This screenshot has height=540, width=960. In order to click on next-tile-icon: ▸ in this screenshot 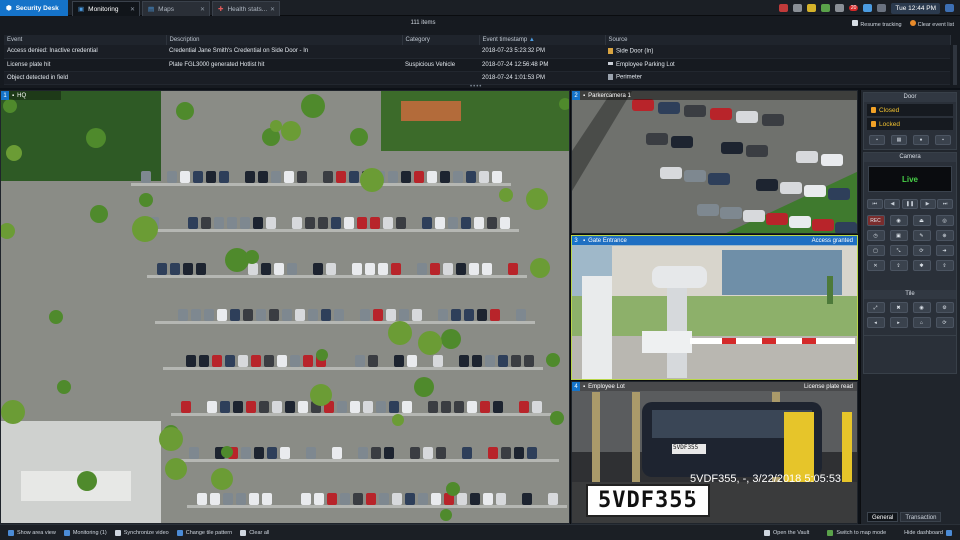, I will do `click(898, 322)`.